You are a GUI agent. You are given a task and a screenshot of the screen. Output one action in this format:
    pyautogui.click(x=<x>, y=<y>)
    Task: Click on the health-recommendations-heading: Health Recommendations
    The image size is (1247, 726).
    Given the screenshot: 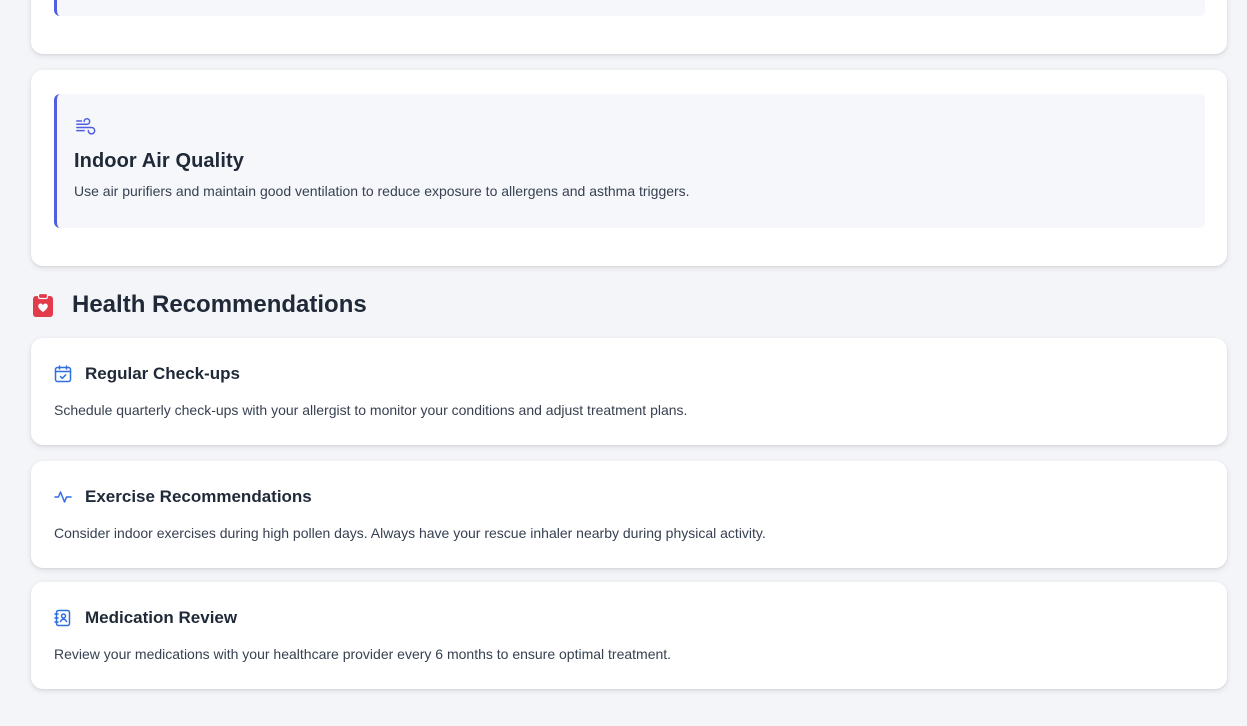 What is the action you would take?
    pyautogui.click(x=200, y=305)
    